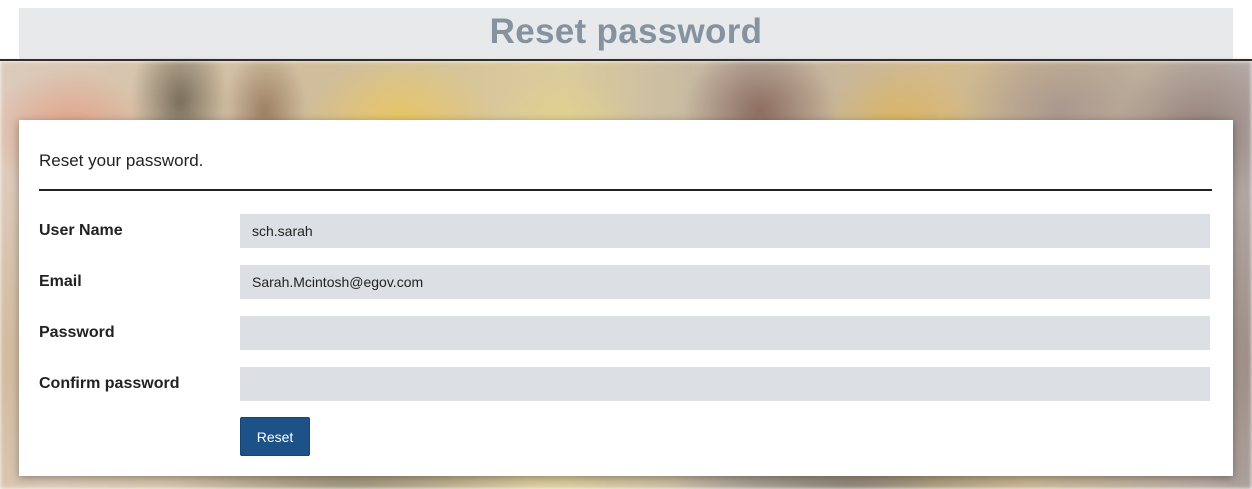 Image resolution: width=1252 pixels, height=489 pixels. I want to click on form-heading: Reset your password., so click(121, 160).